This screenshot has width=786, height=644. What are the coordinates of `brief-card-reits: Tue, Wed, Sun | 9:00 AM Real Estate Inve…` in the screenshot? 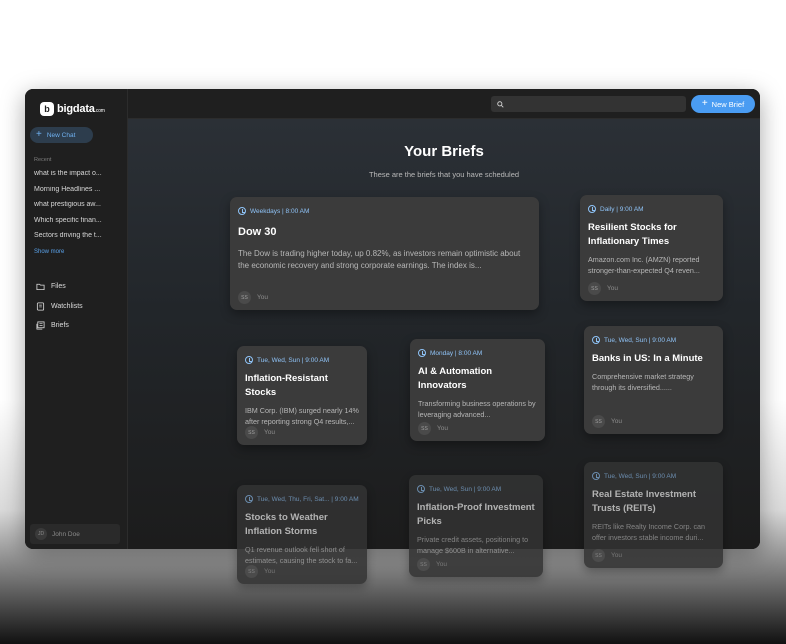 It's located at (653, 515).